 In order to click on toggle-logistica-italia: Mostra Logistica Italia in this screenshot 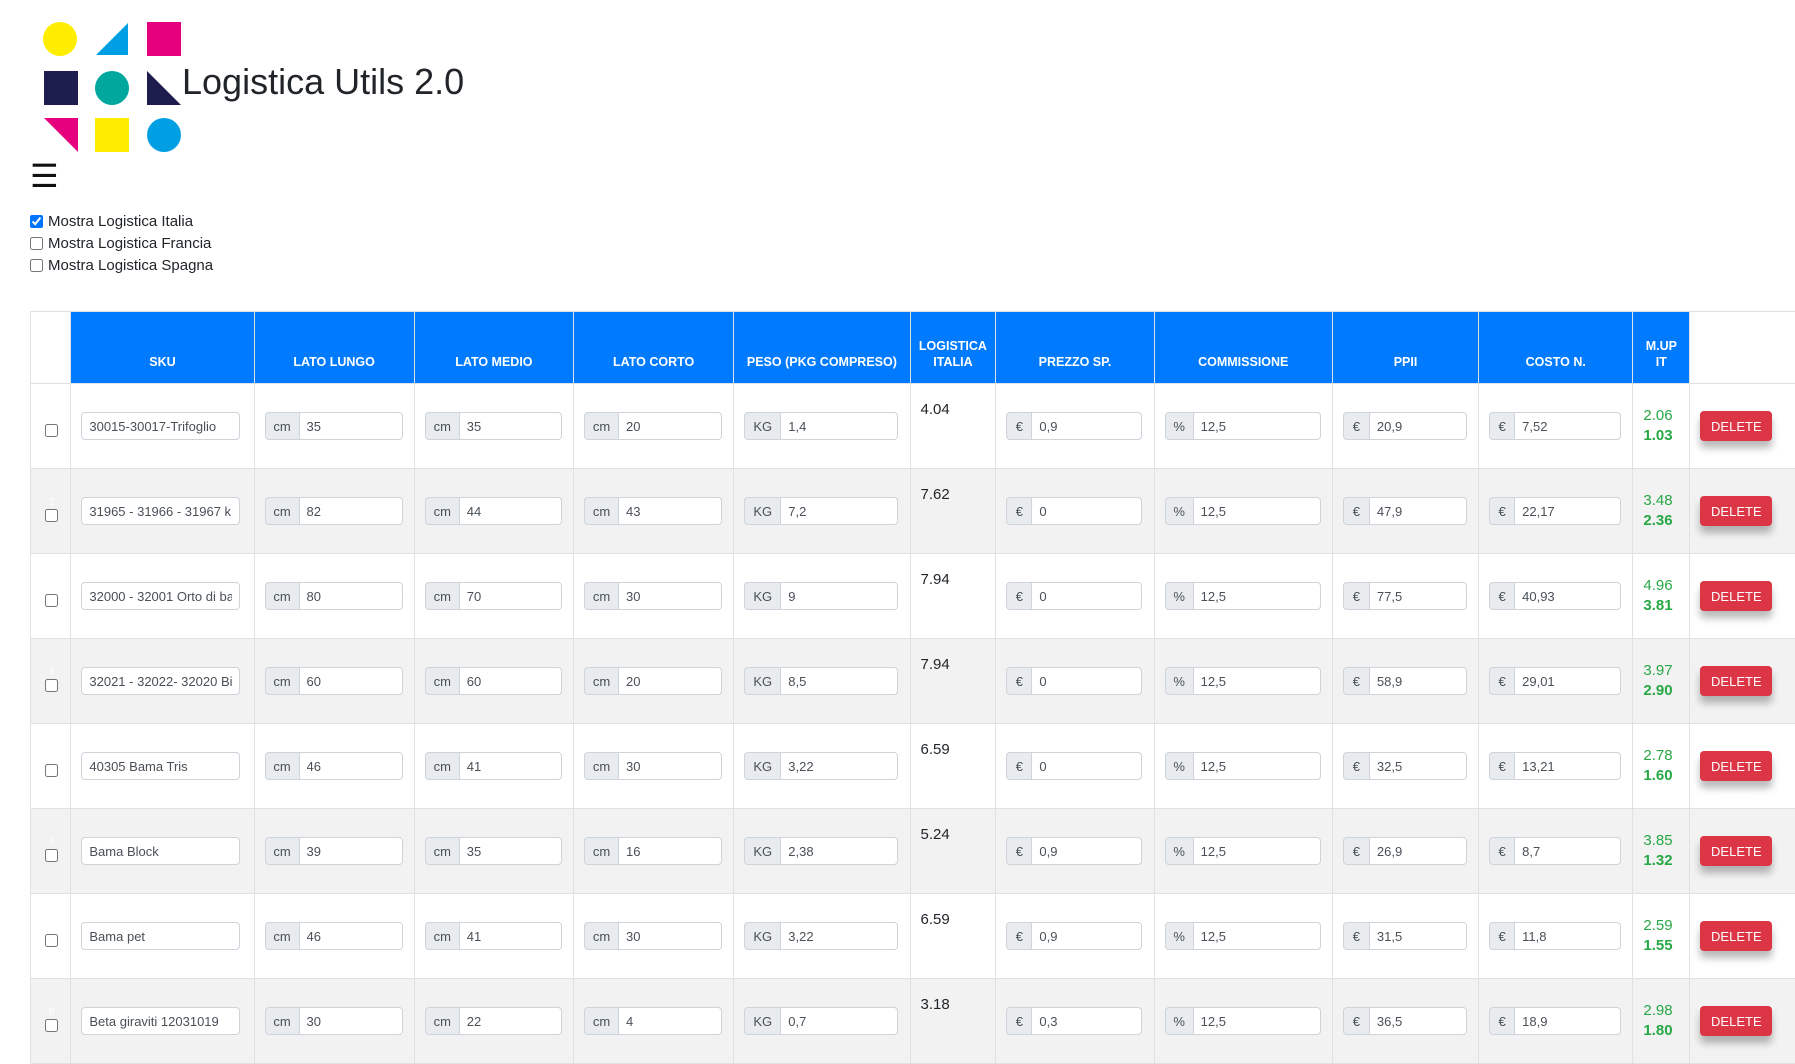, I will do `click(121, 221)`.